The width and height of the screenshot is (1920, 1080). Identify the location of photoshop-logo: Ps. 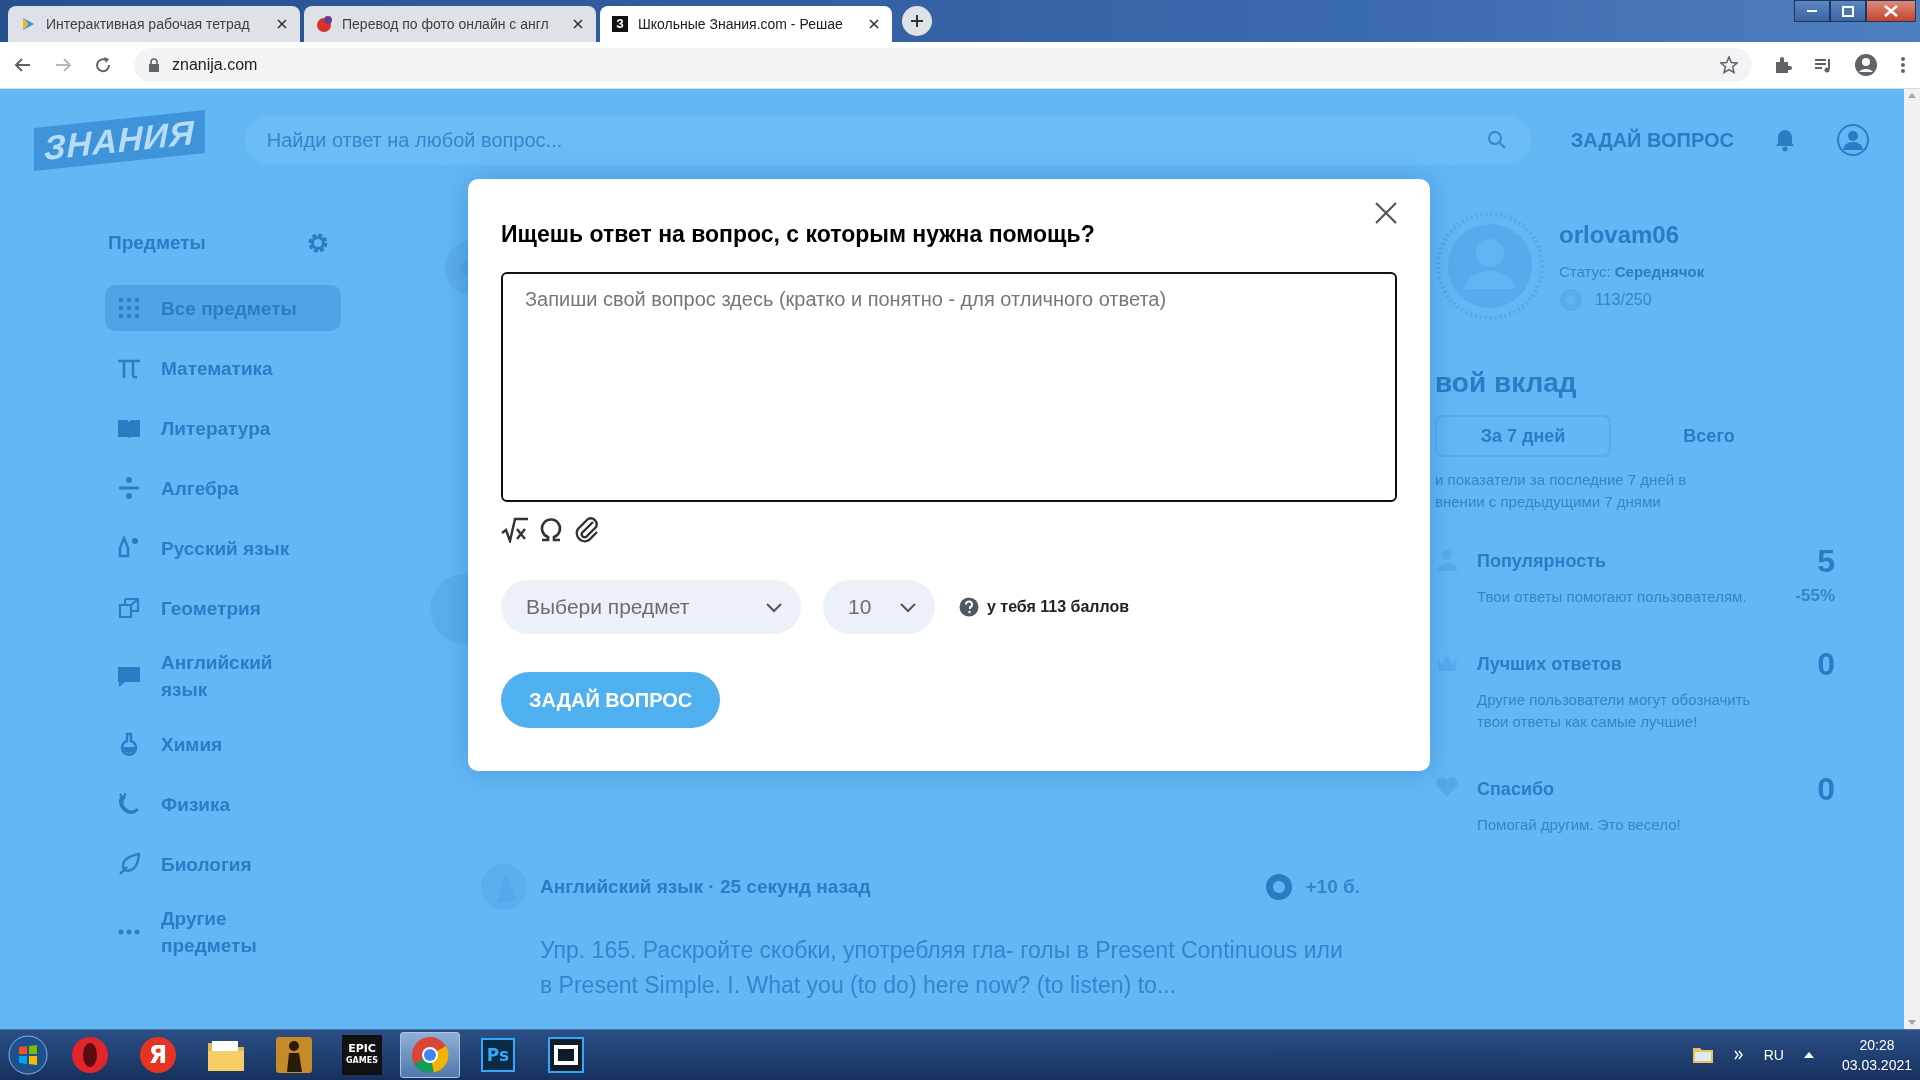
(498, 1055).